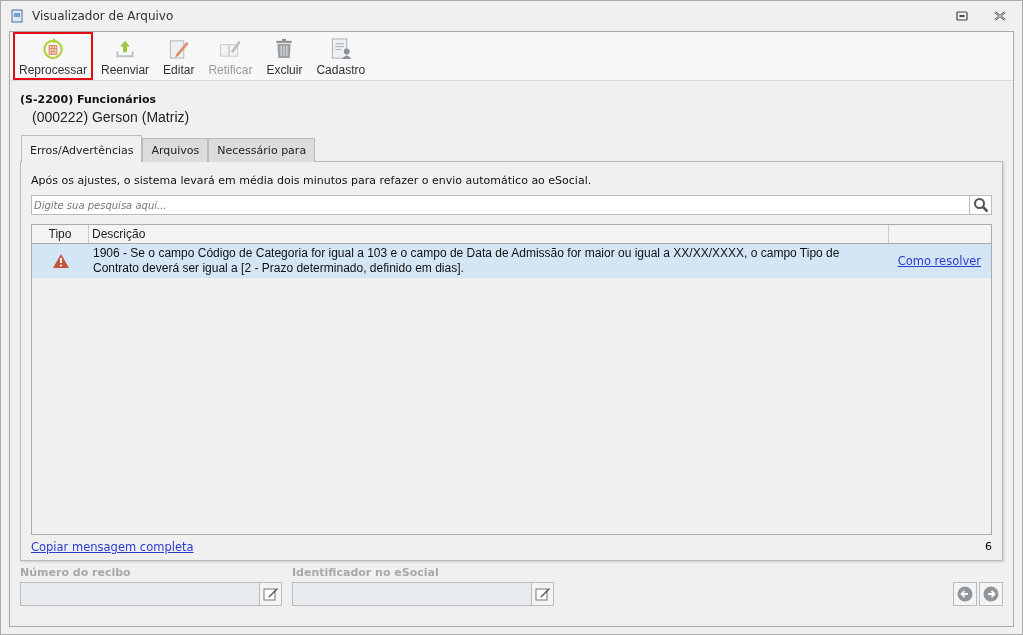  Describe the element at coordinates (89, 99) in the screenshot. I see `event-title: (S-2200) Funcionários` at that location.